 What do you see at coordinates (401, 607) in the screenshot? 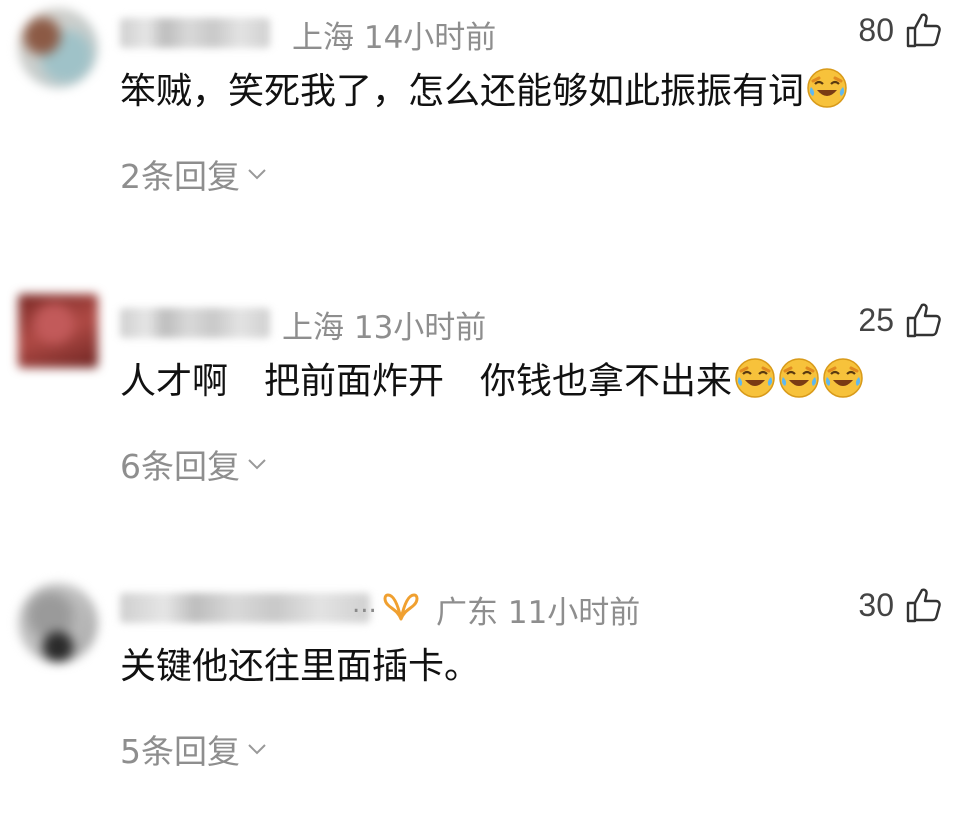
I see `vip-badge-icon` at bounding box center [401, 607].